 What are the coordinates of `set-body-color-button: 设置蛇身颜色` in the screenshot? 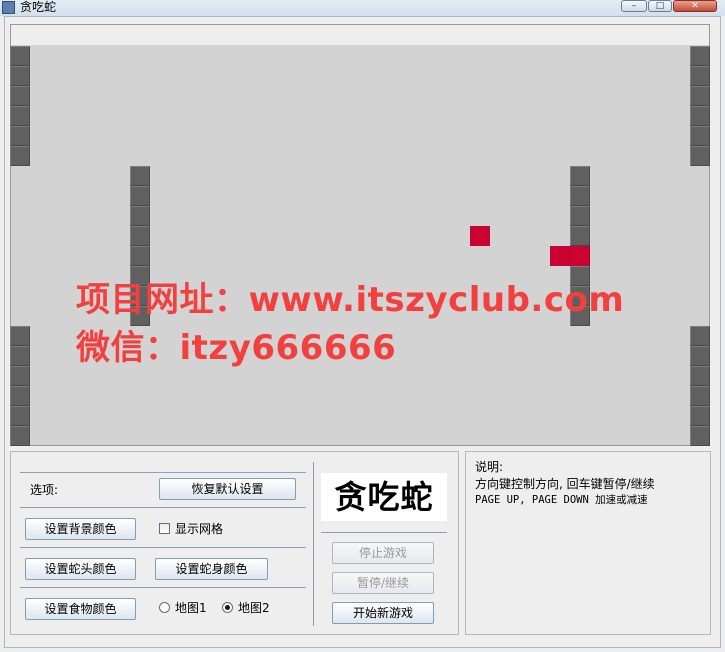 It's located at (211, 569).